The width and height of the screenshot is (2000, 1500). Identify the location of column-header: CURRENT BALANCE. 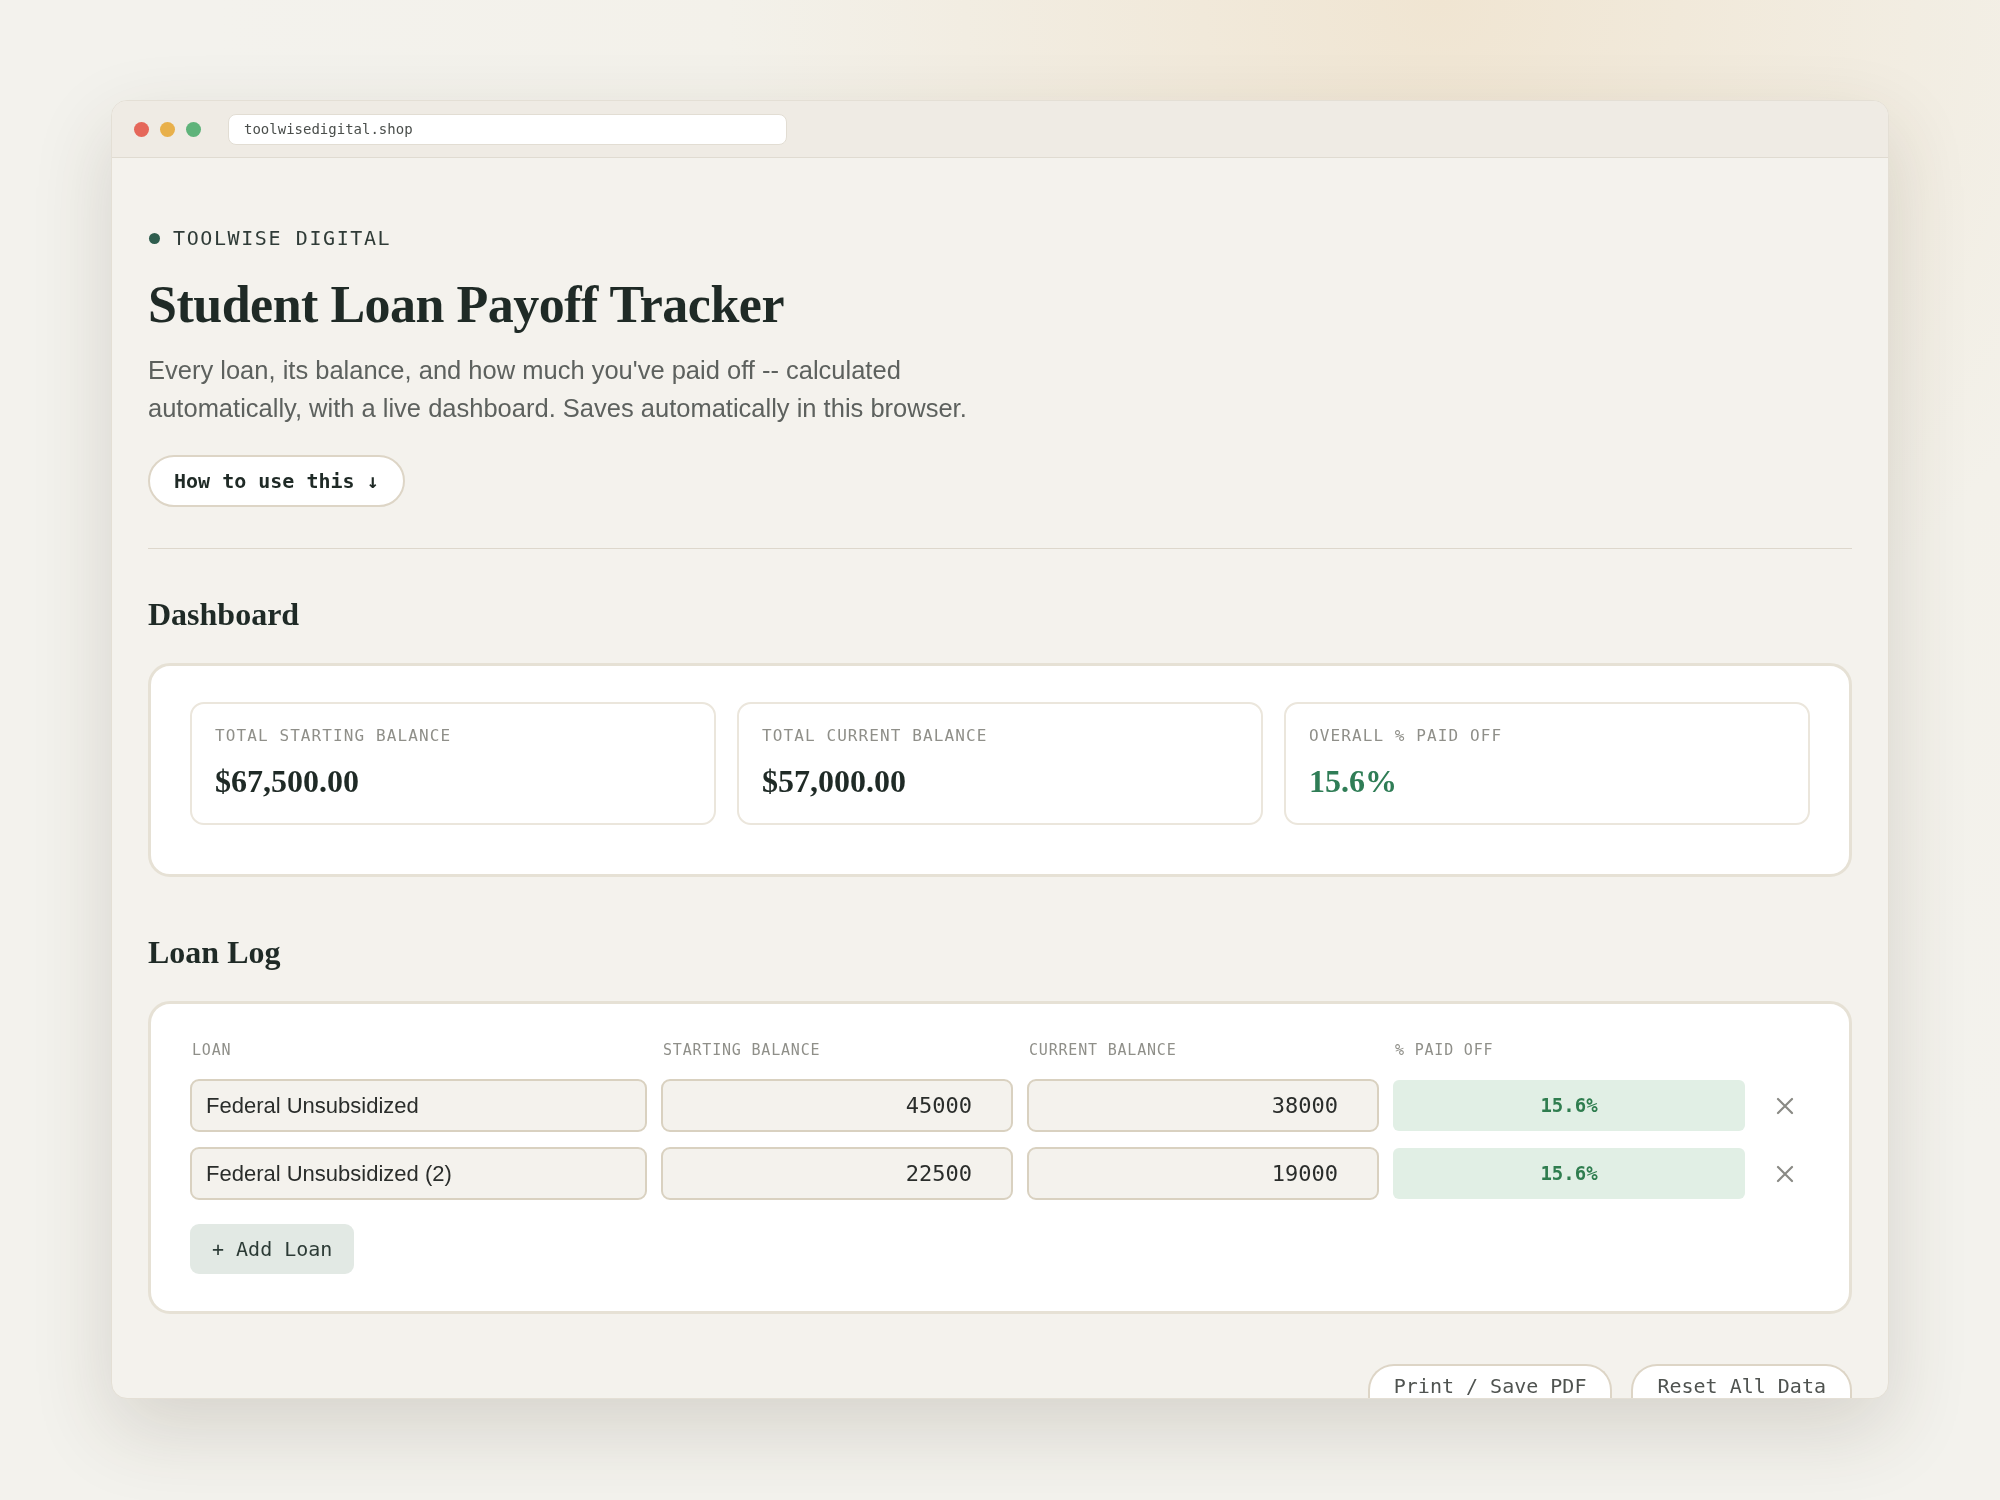
(1103, 1050).